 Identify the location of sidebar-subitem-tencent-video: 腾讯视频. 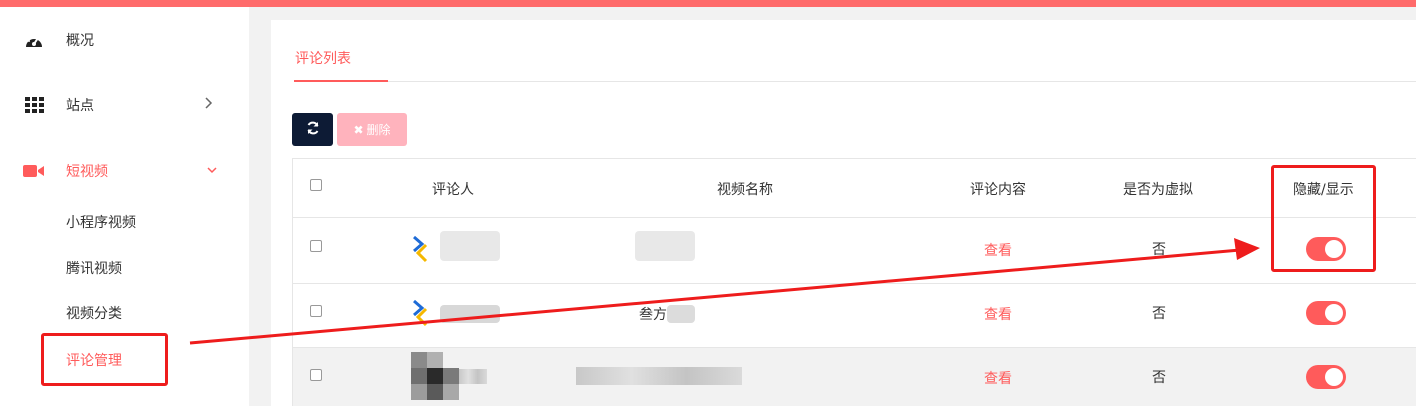
(94, 268).